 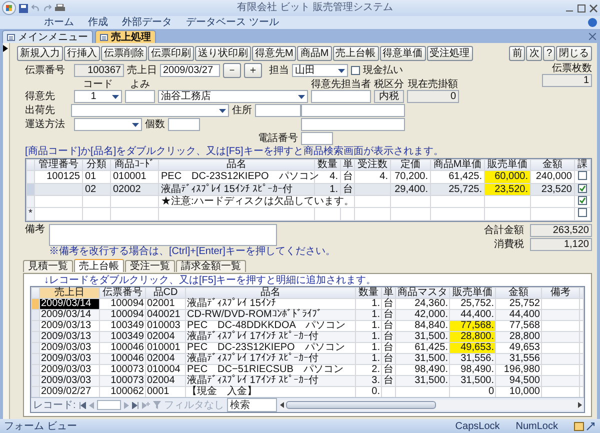 What do you see at coordinates (355, 53) in the screenshot?
I see `toolbar-button: 売上台帳` at bounding box center [355, 53].